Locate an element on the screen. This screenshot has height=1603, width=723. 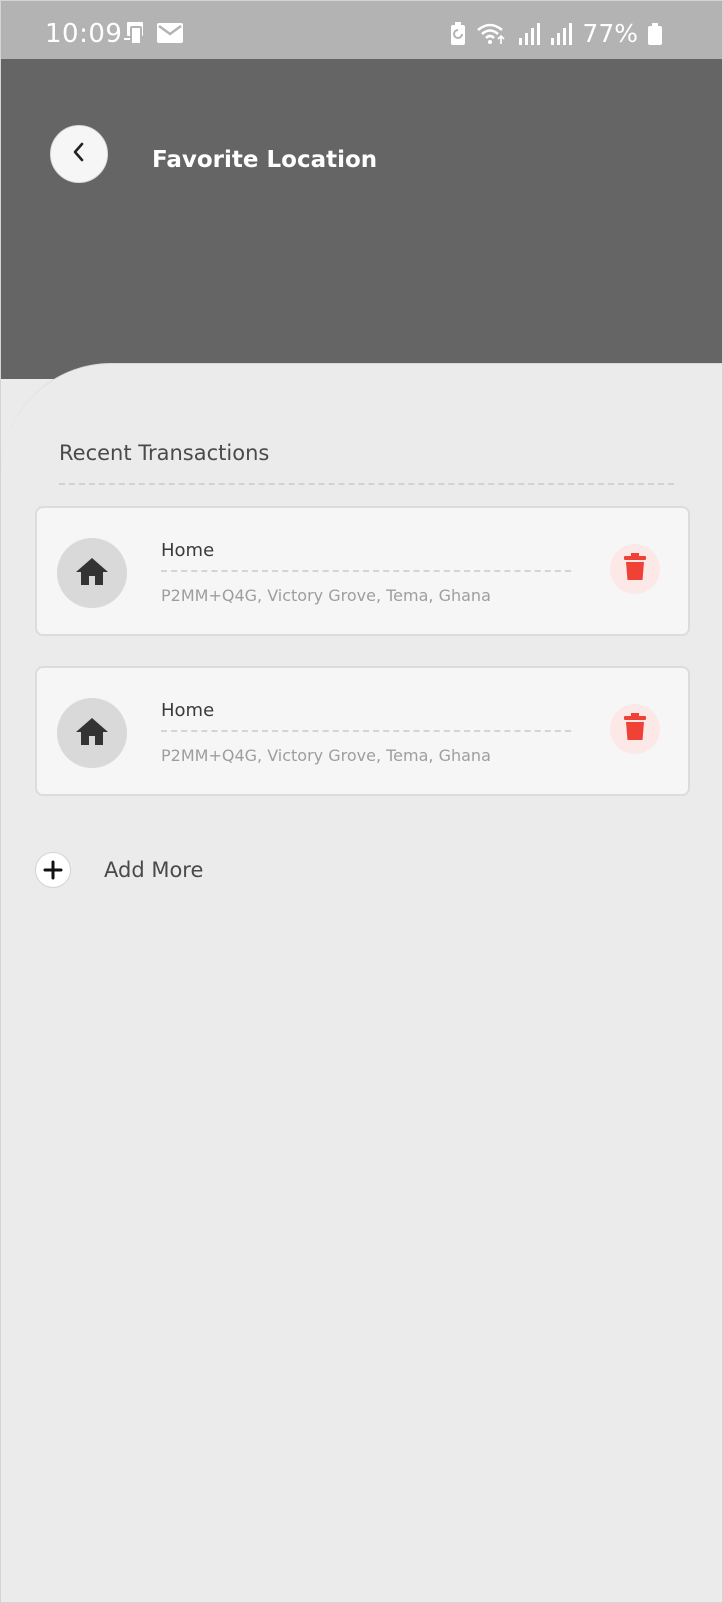
section-title: Recent Transactions is located at coordinates (164, 453).